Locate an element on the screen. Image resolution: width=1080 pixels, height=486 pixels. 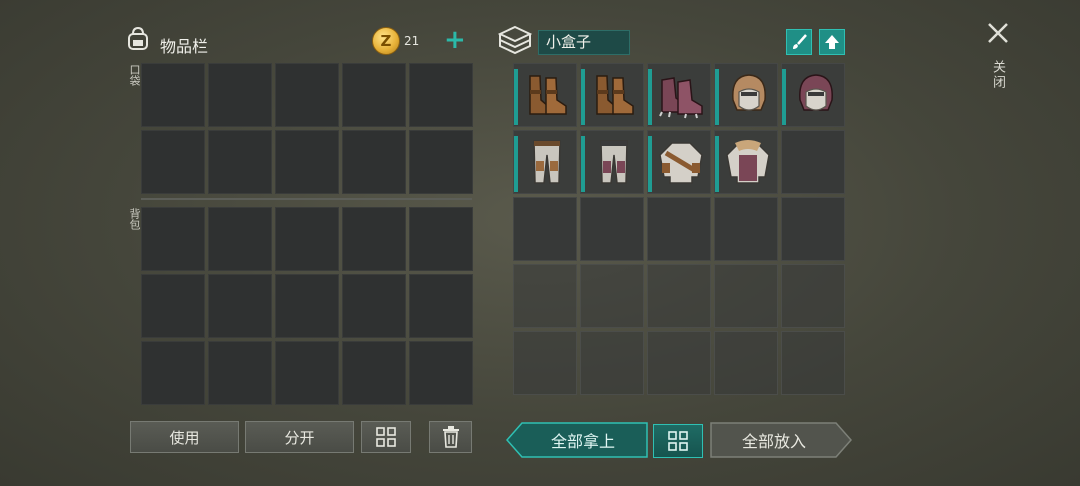
purple-jacket-icon is located at coordinates (748, 162).